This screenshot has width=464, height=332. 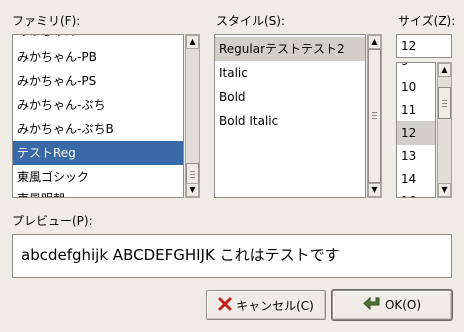 What do you see at coordinates (98, 105) in the screenshot?
I see `family-item: みかちゃん-ぷち` at bounding box center [98, 105].